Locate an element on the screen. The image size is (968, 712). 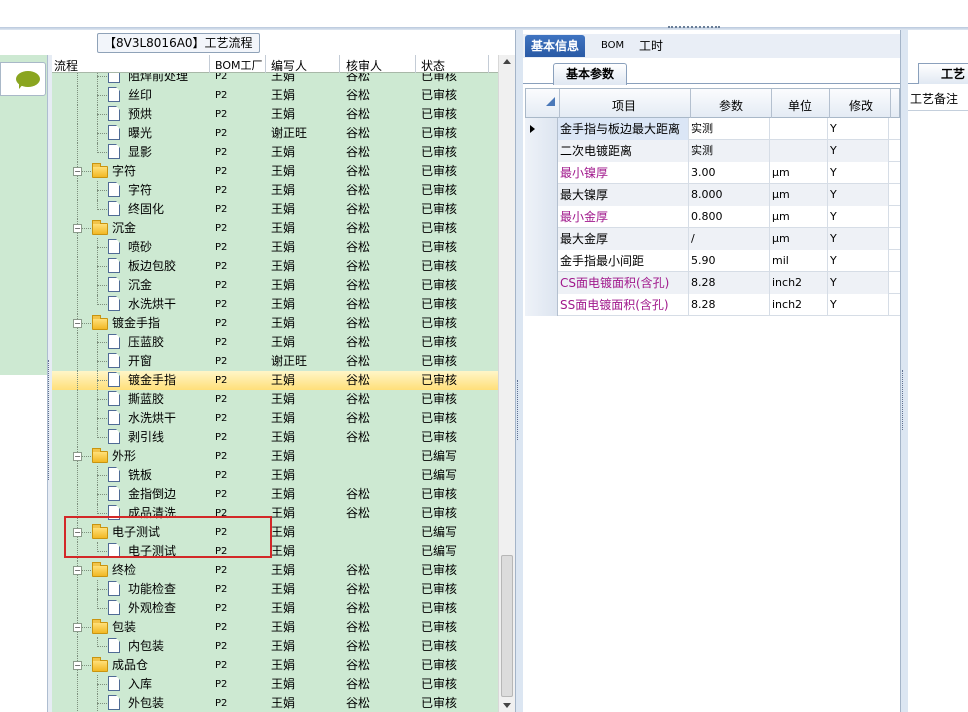
tree-node-label: 镀金手指 is located at coordinates (136, 323).